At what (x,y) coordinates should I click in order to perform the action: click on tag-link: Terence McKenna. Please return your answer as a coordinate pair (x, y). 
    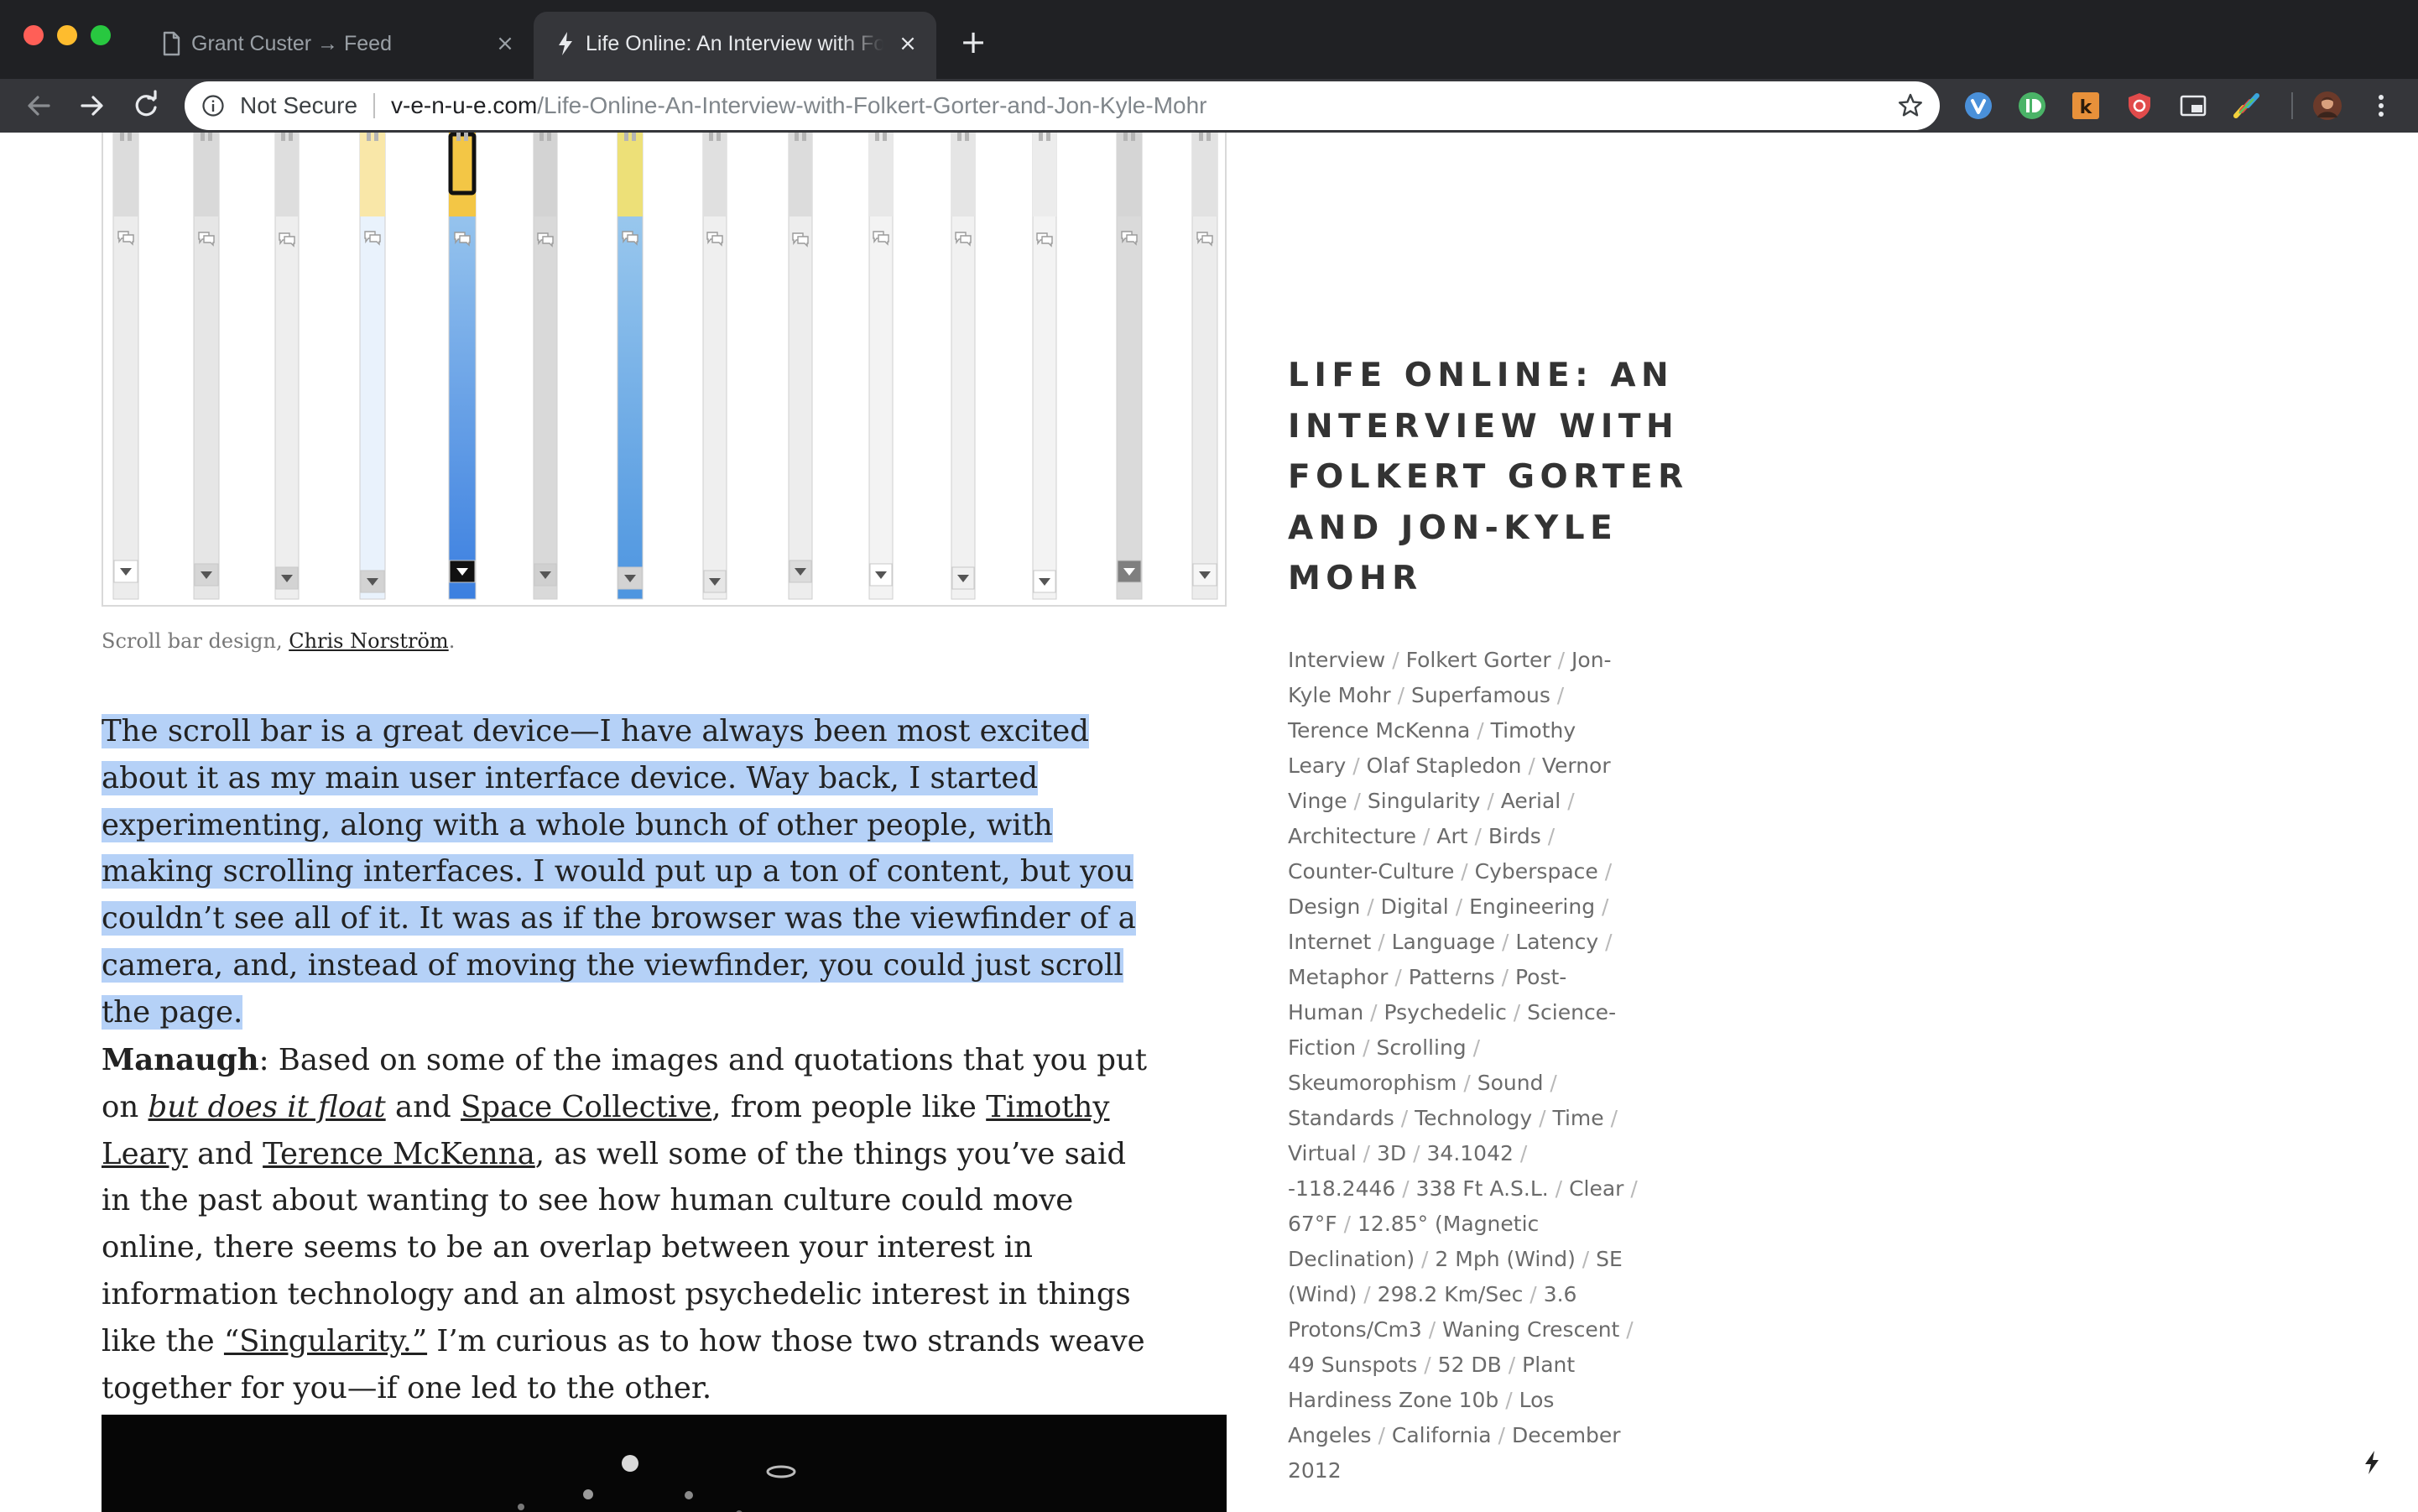
    Looking at the image, I should click on (1379, 730).